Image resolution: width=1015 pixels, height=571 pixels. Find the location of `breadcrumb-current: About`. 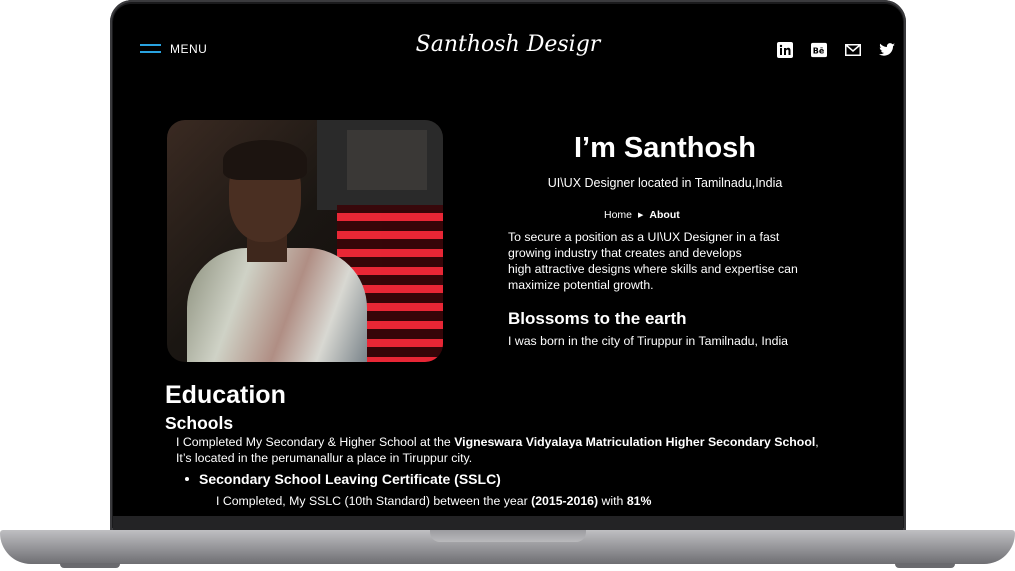

breadcrumb-current: About is located at coordinates (664, 215).